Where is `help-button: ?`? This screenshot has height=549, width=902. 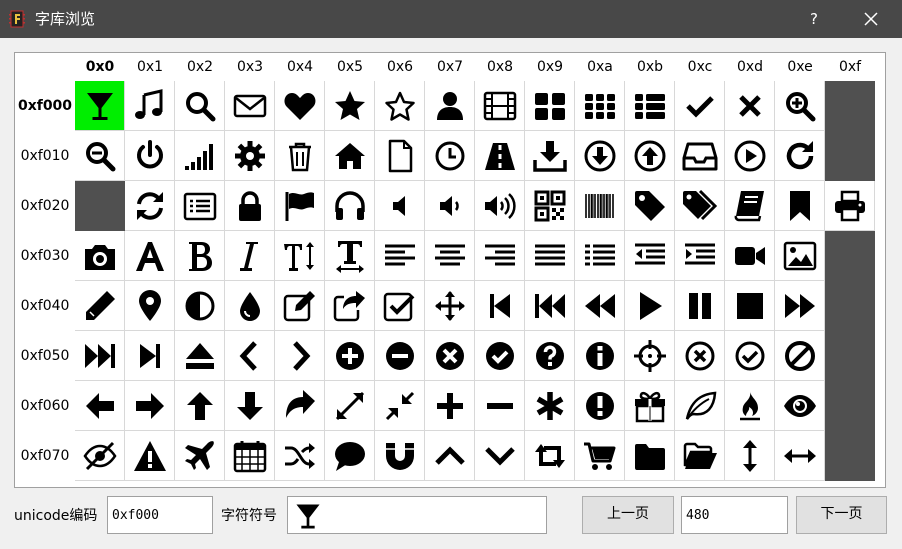
help-button: ? is located at coordinates (814, 19).